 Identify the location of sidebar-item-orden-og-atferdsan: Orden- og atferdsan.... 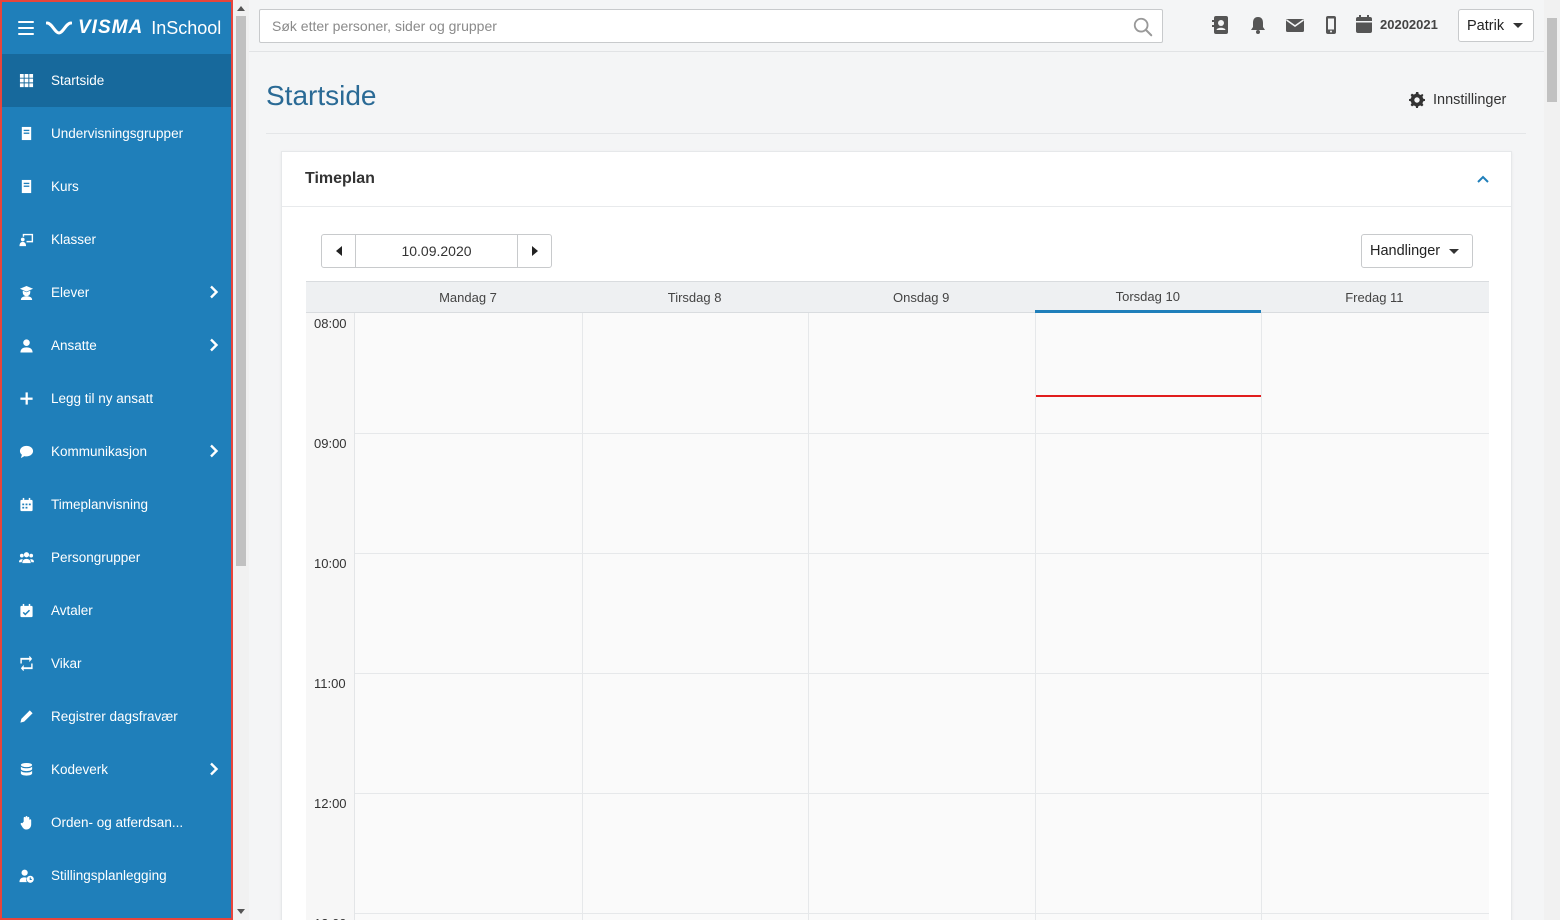
(116, 822).